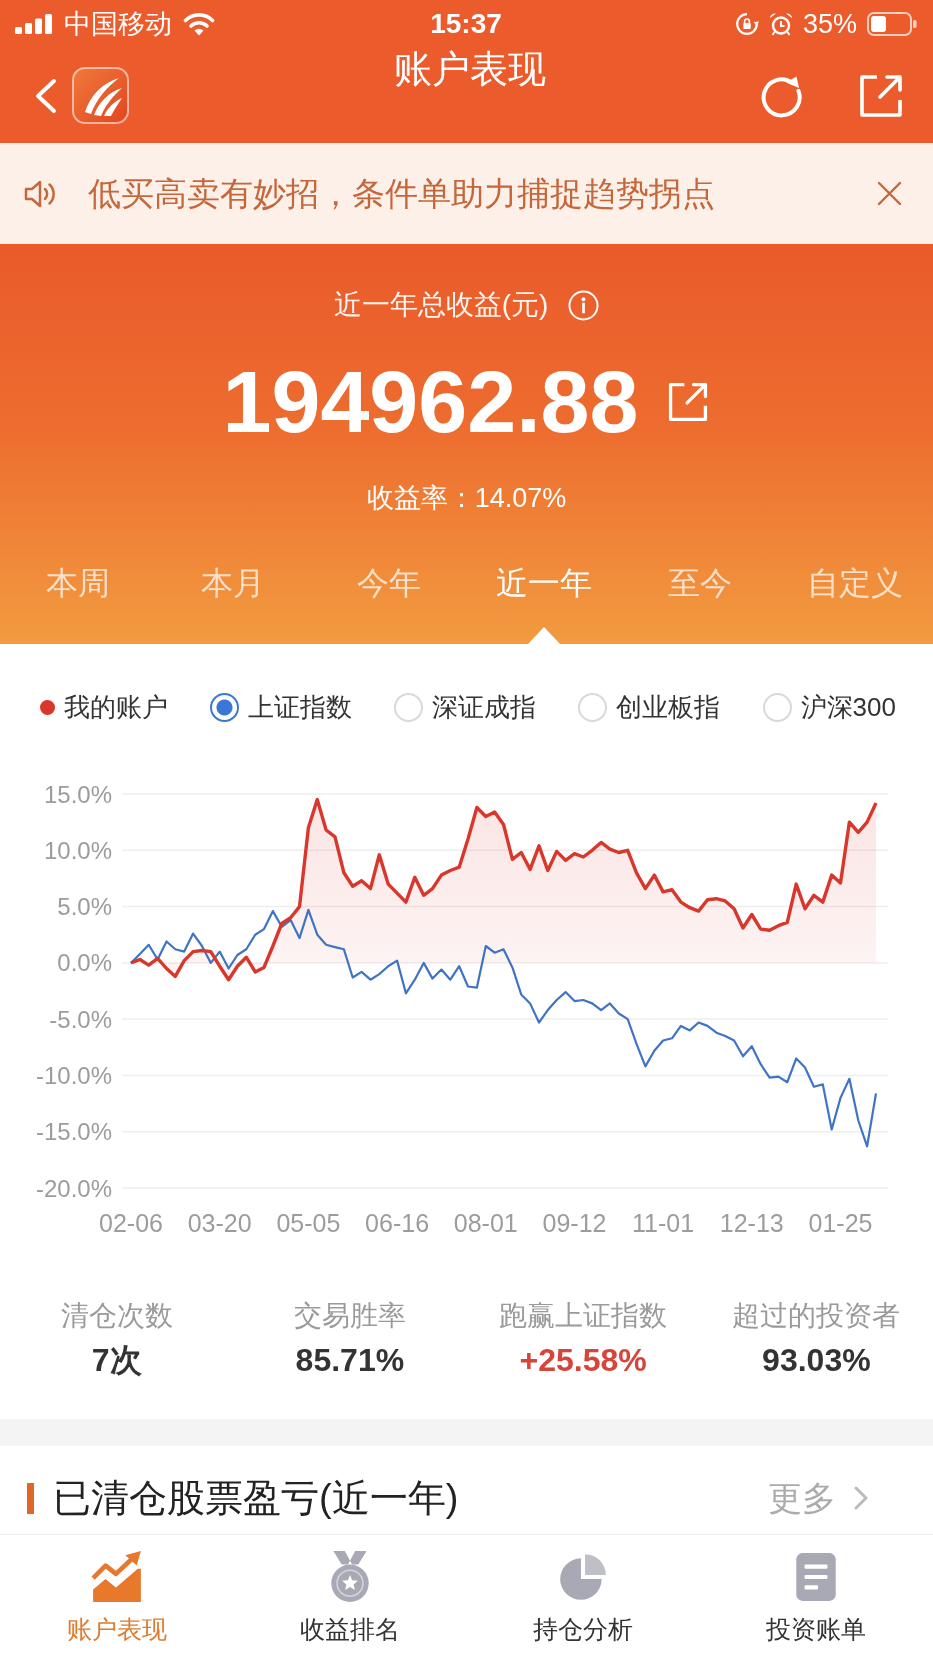 The width and height of the screenshot is (933, 1660). I want to click on app-logo-icon, so click(100, 95).